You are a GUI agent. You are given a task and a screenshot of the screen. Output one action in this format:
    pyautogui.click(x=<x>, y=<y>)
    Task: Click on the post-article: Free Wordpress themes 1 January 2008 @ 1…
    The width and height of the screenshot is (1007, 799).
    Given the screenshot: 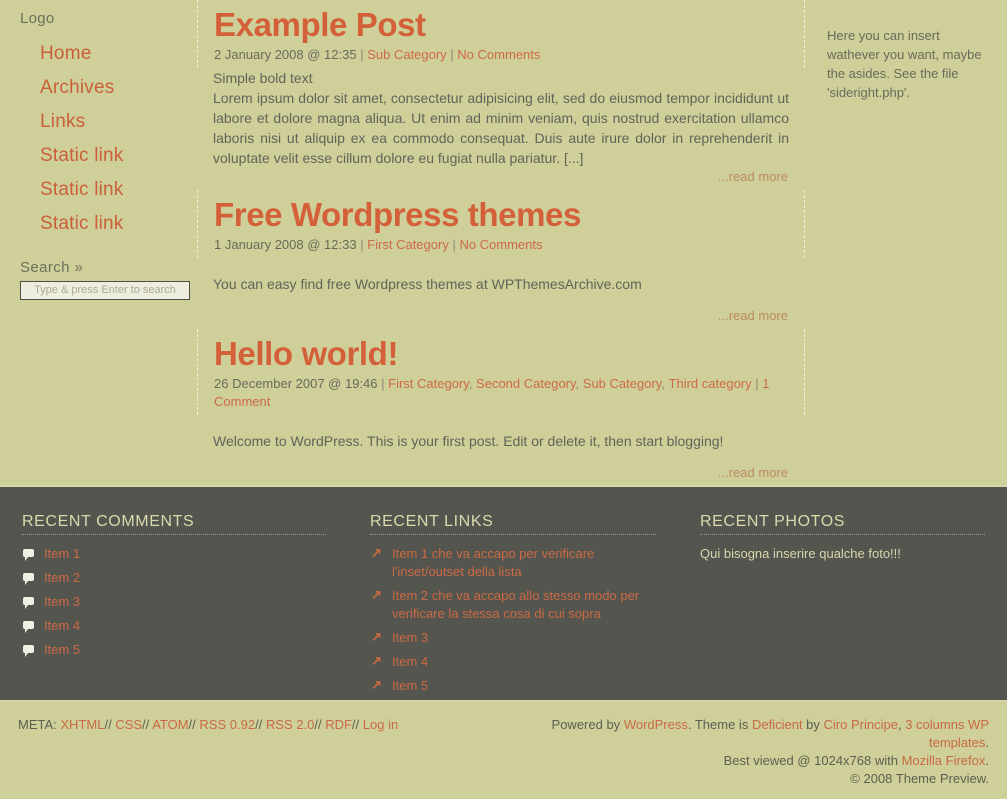 What is the action you would take?
    pyautogui.click(x=501, y=257)
    